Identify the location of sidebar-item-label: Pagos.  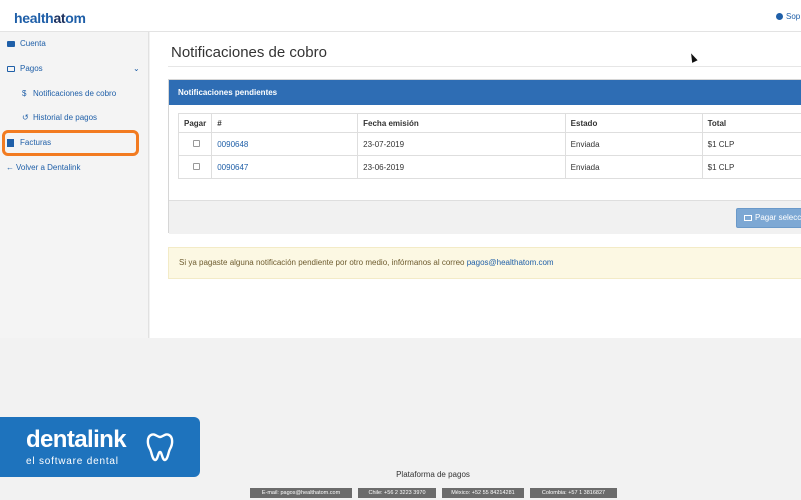
(31, 68).